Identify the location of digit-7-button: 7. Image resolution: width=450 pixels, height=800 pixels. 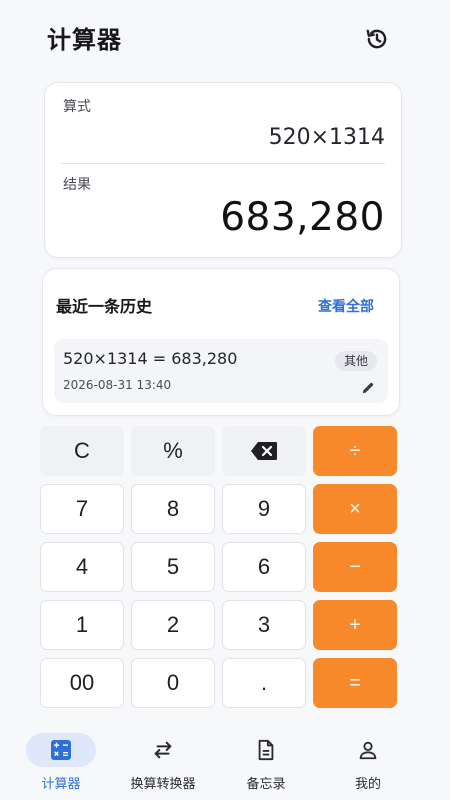
(82, 509).